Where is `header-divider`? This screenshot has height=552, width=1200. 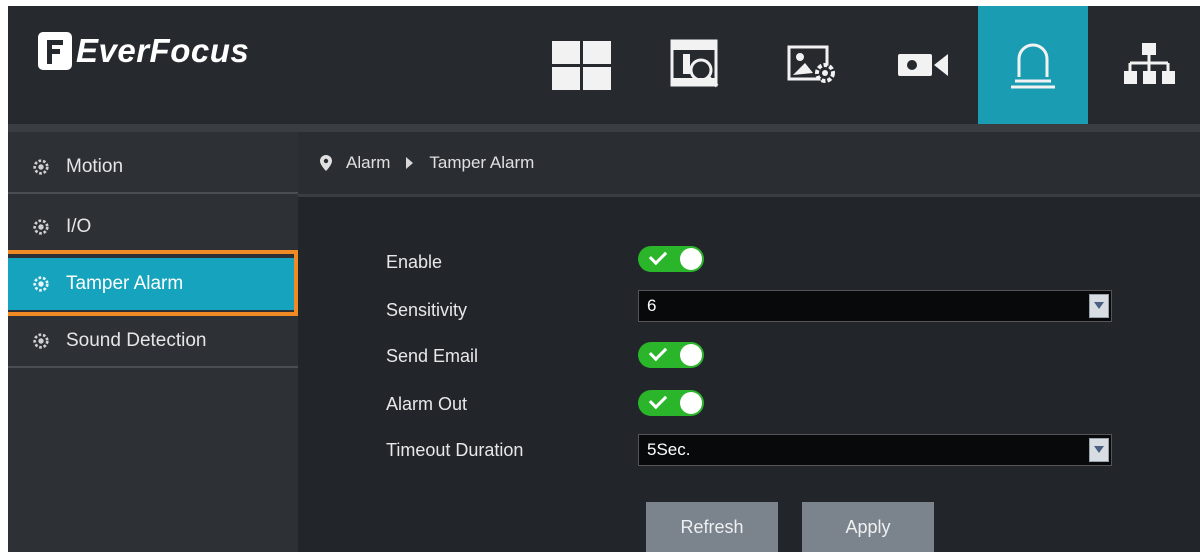 header-divider is located at coordinates (604, 128).